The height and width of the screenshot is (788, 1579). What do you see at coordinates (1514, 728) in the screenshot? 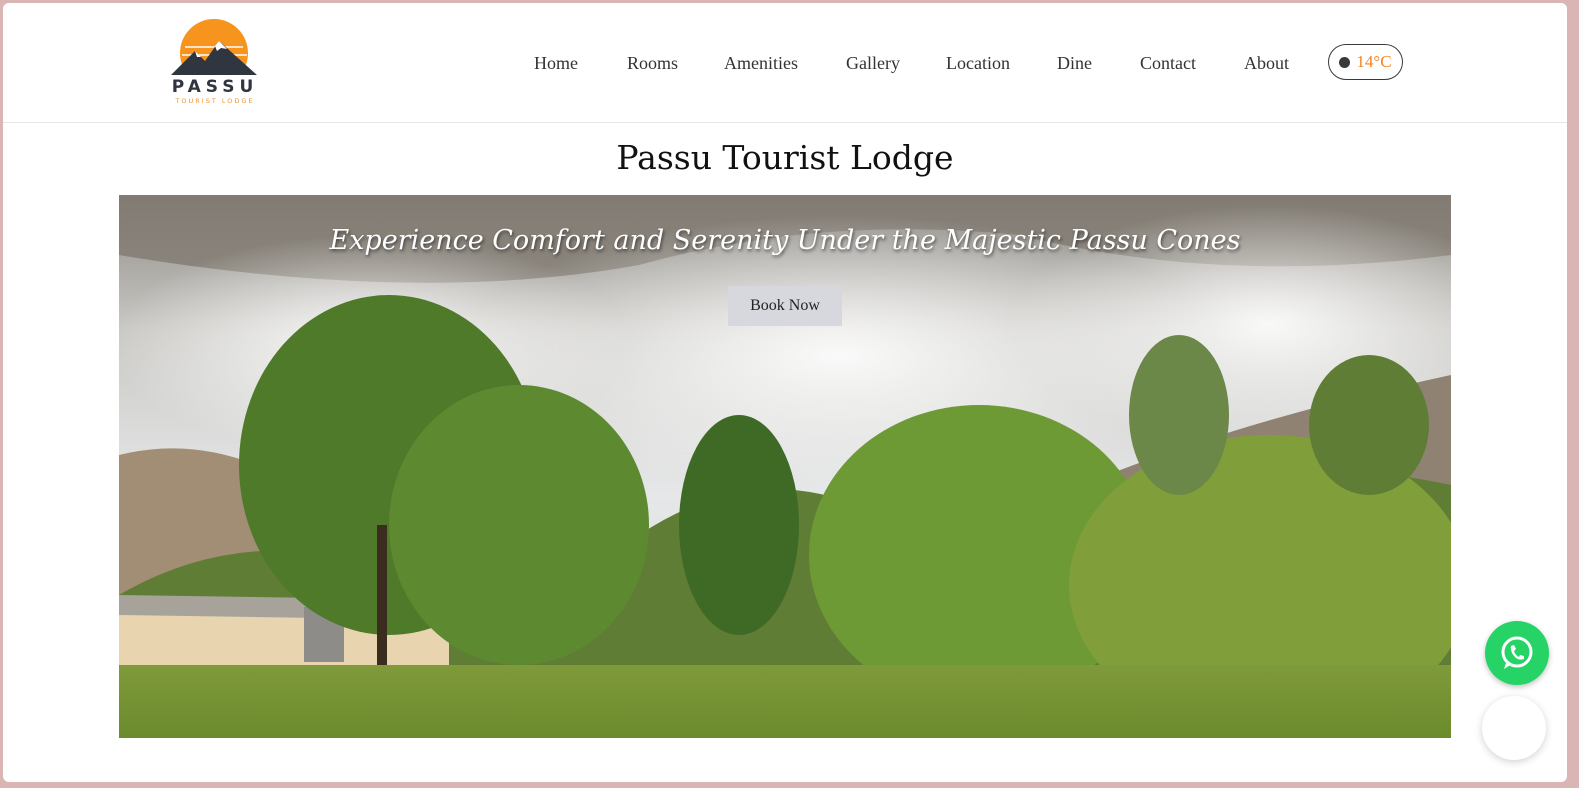
I see `chat-widget-button` at bounding box center [1514, 728].